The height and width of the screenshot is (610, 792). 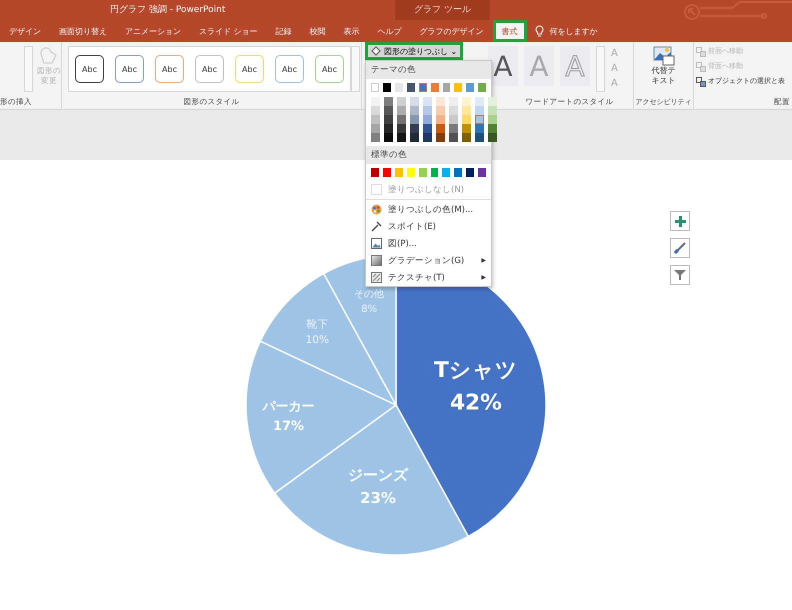 What do you see at coordinates (25, 31) in the screenshot?
I see `ribbon-tab: デザイン` at bounding box center [25, 31].